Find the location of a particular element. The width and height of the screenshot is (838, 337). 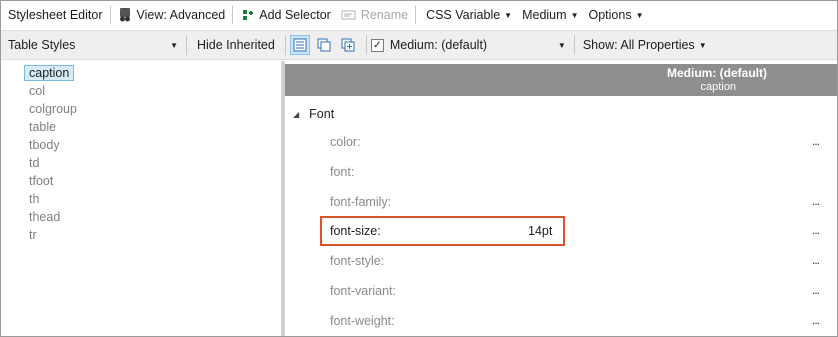

toolbar-title: Stylesheet Editor is located at coordinates (55, 15).